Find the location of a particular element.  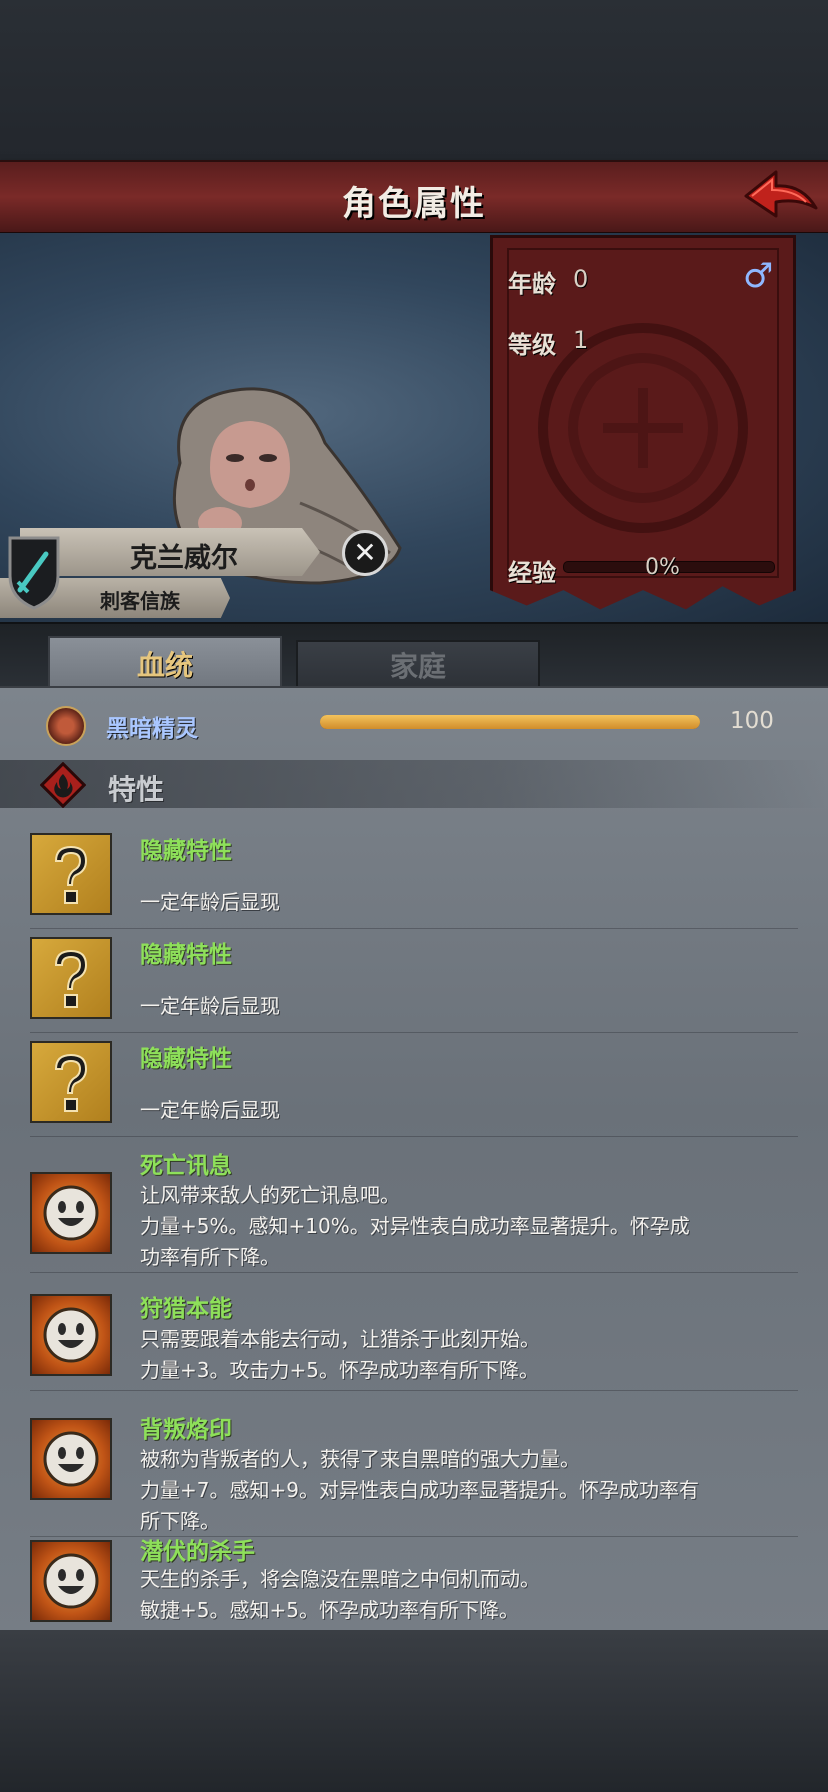

male-gender-icon: ♂ is located at coordinates (758, 276).